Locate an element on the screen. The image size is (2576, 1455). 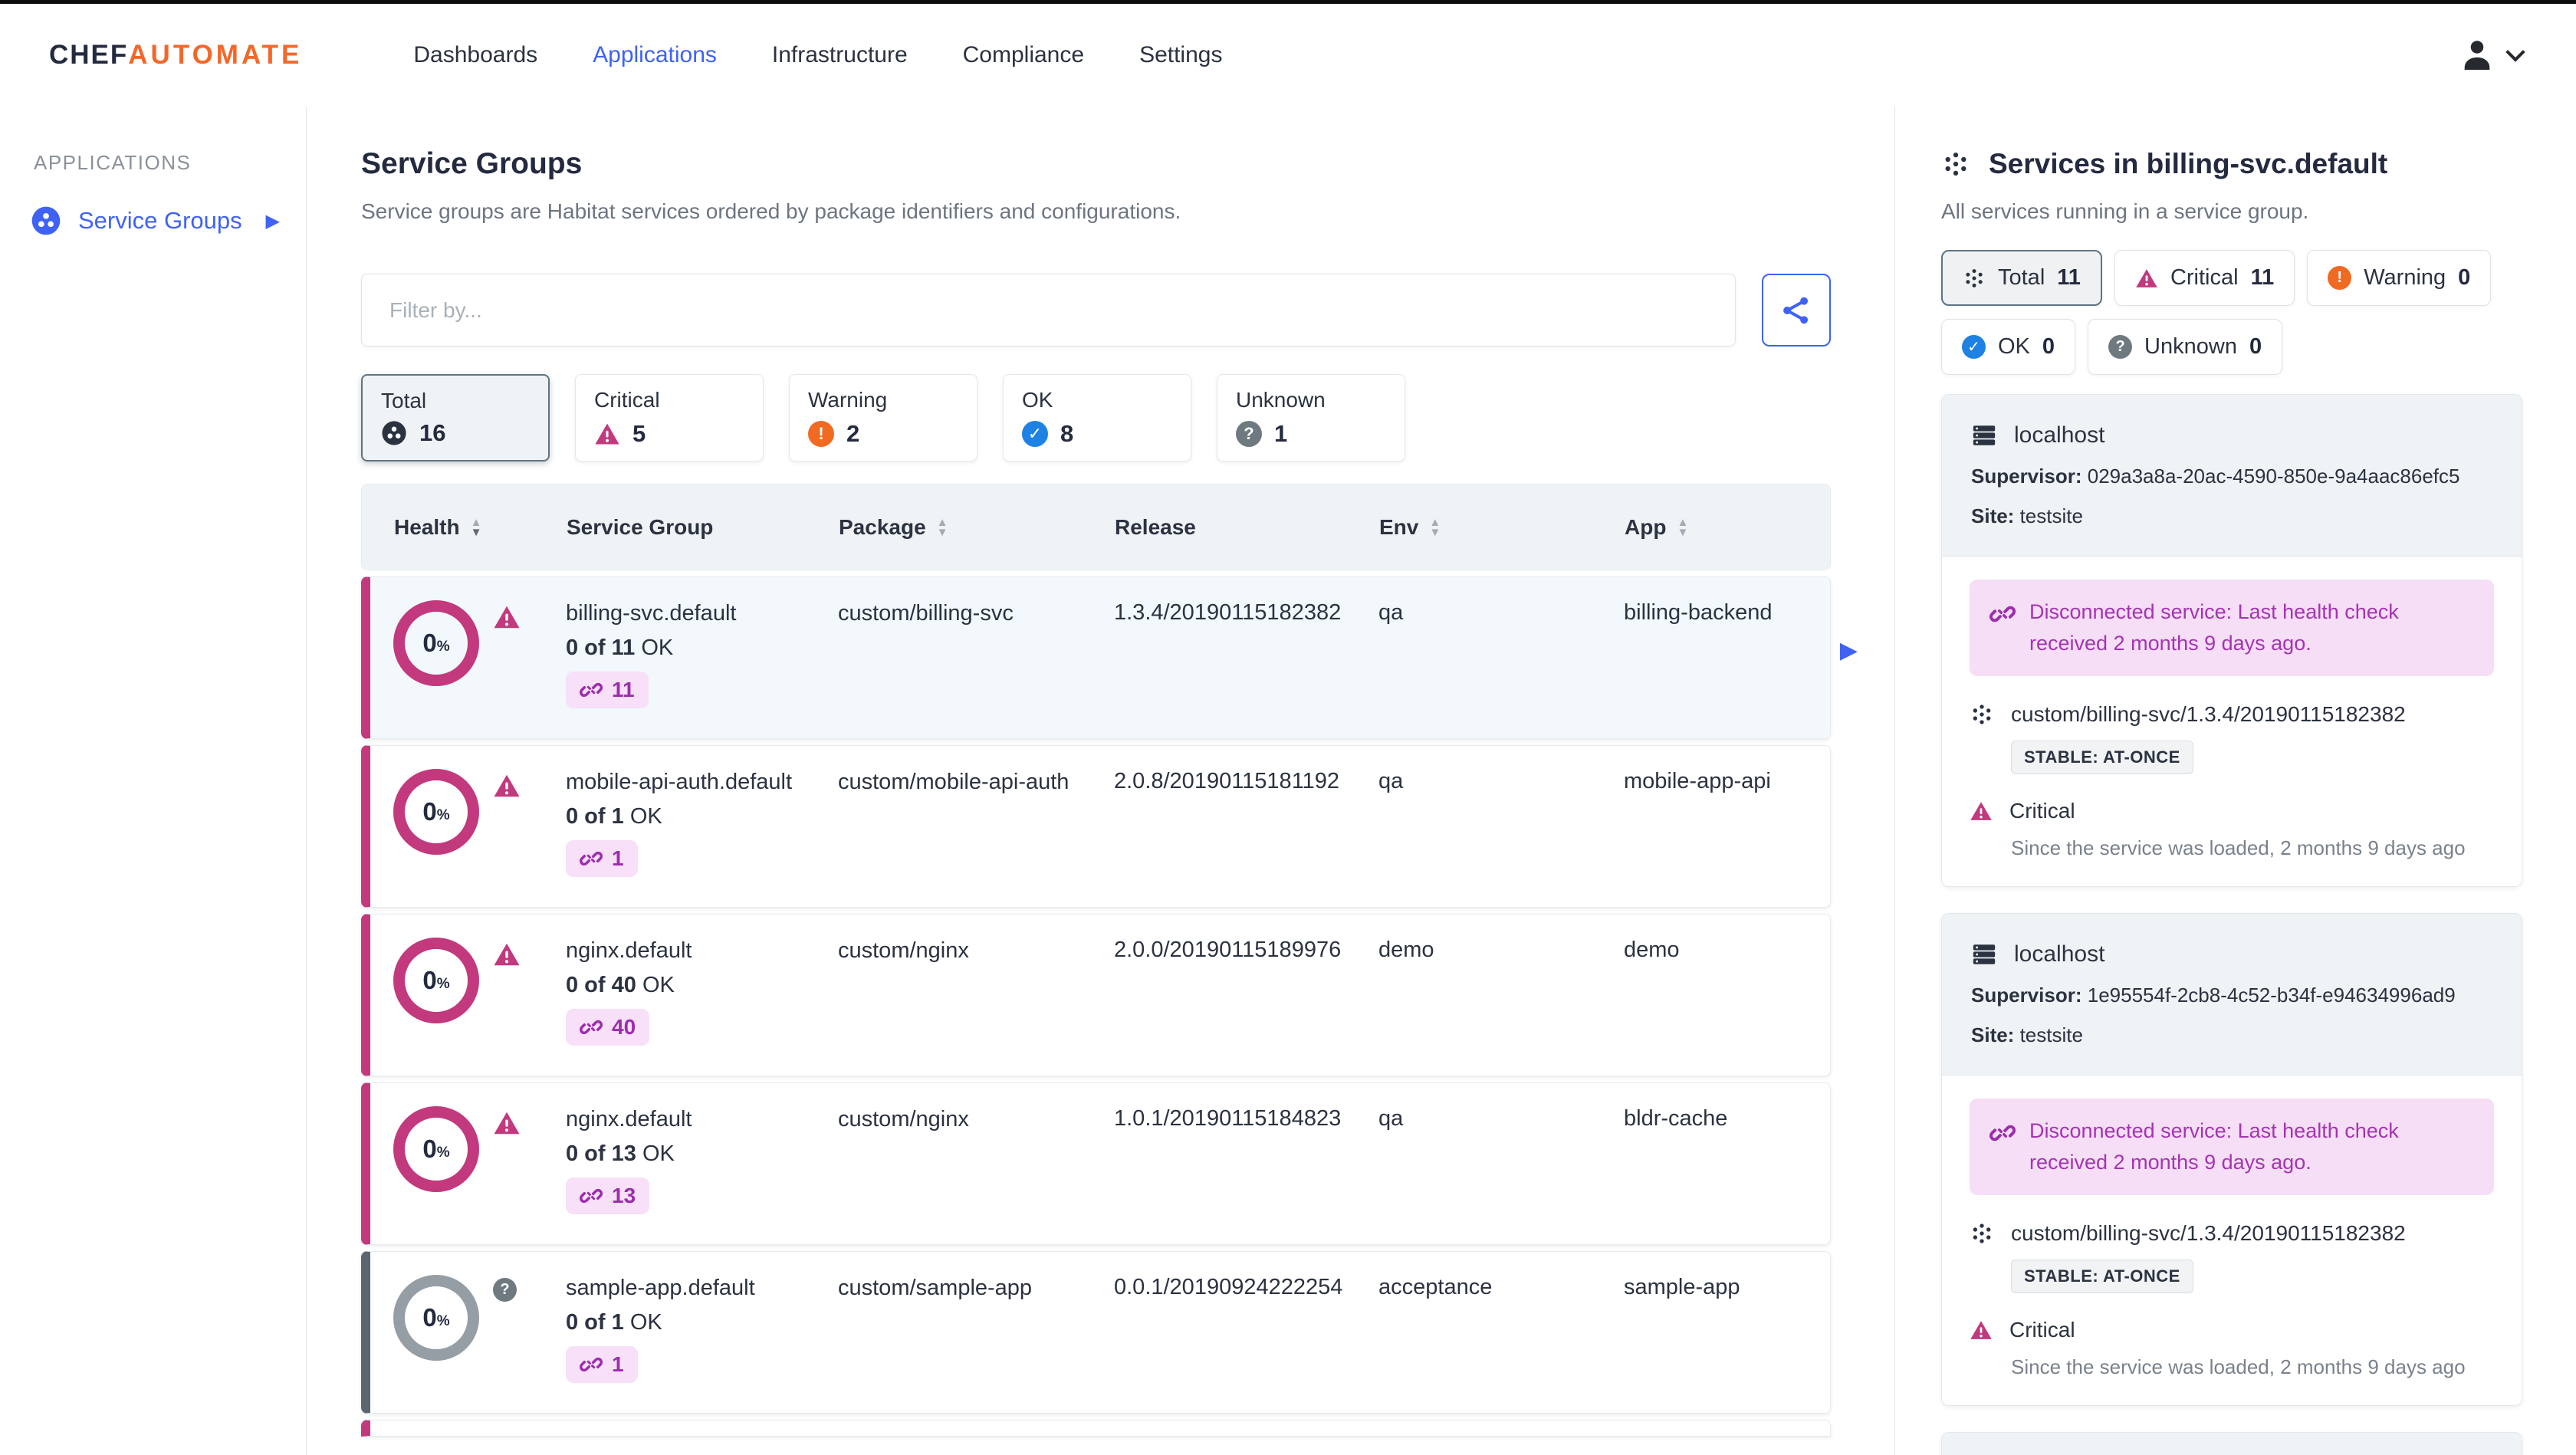
health-percent: 0 is located at coordinates (430, 980).